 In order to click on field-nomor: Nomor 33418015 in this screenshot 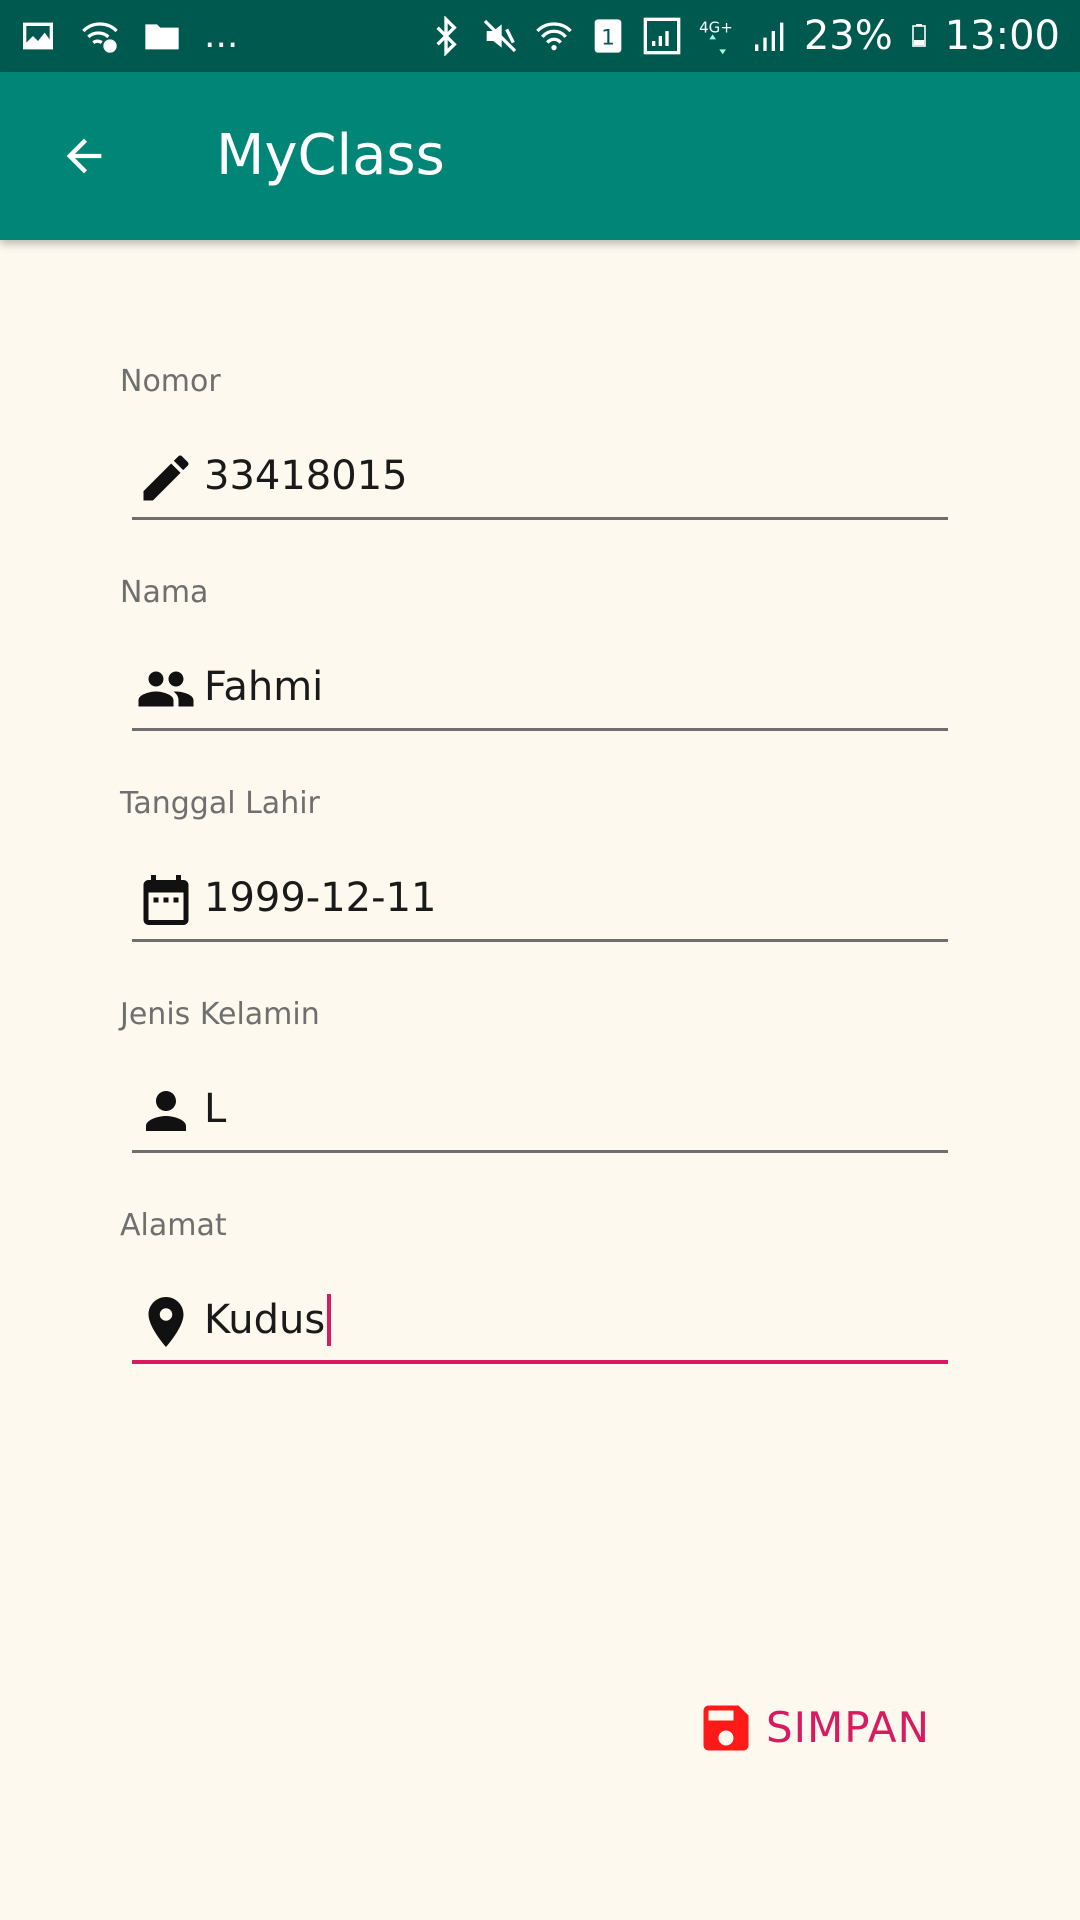, I will do `click(540, 464)`.